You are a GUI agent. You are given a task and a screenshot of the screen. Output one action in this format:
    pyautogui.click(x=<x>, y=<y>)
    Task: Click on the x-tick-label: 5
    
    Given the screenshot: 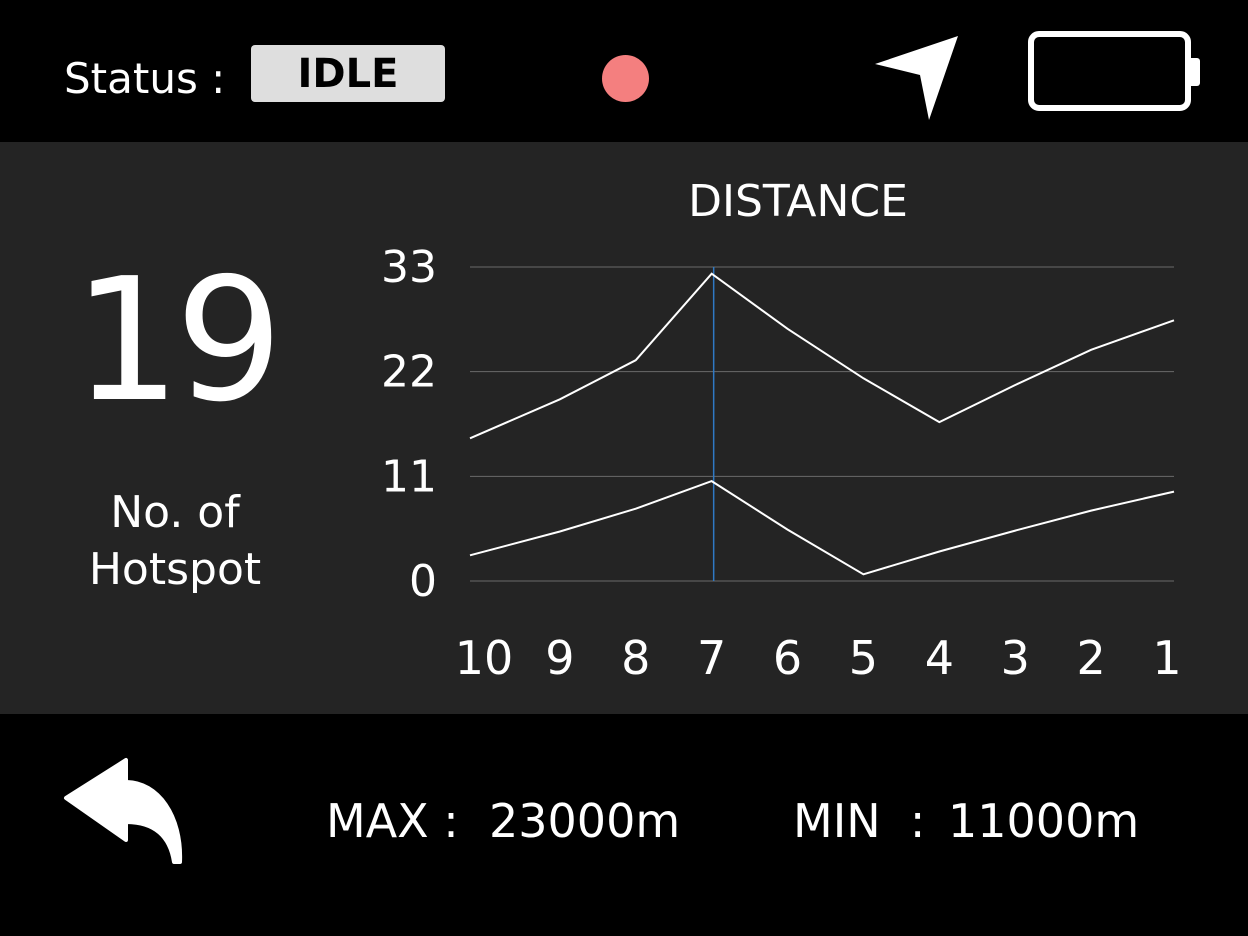 What is the action you would take?
    pyautogui.click(x=863, y=658)
    